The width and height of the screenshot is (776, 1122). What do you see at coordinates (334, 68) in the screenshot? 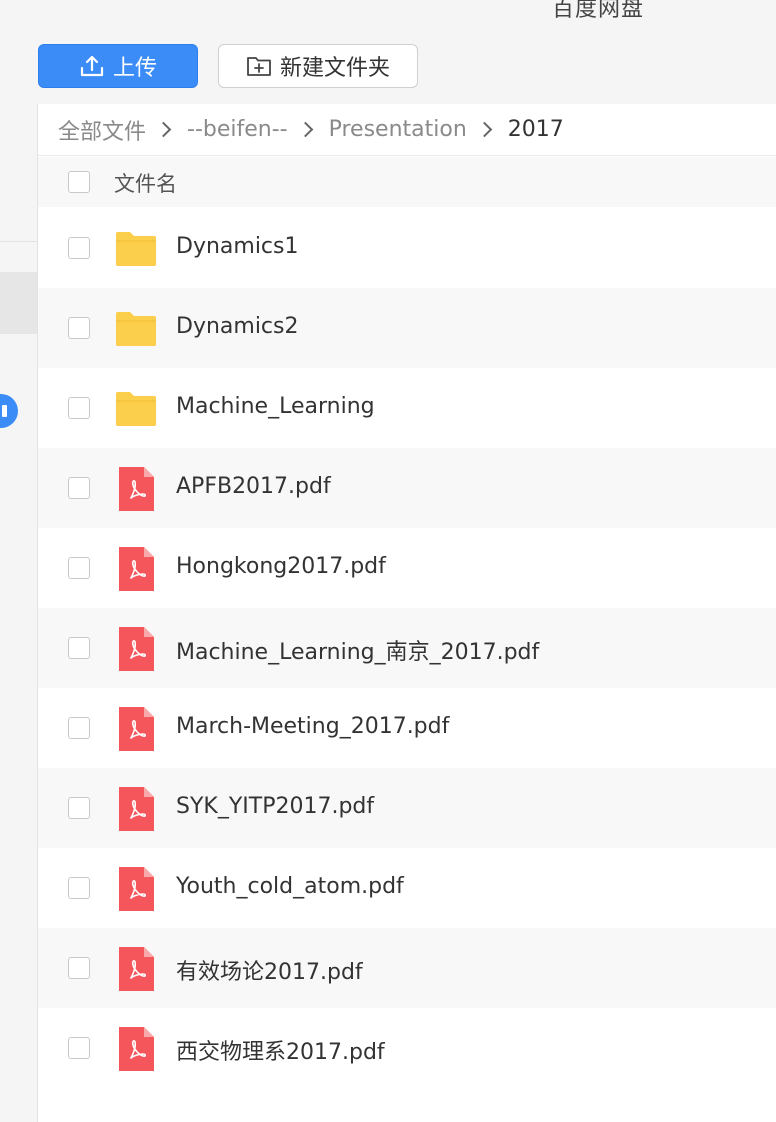
I see `new-folder-button-label: 新建文件夹` at bounding box center [334, 68].